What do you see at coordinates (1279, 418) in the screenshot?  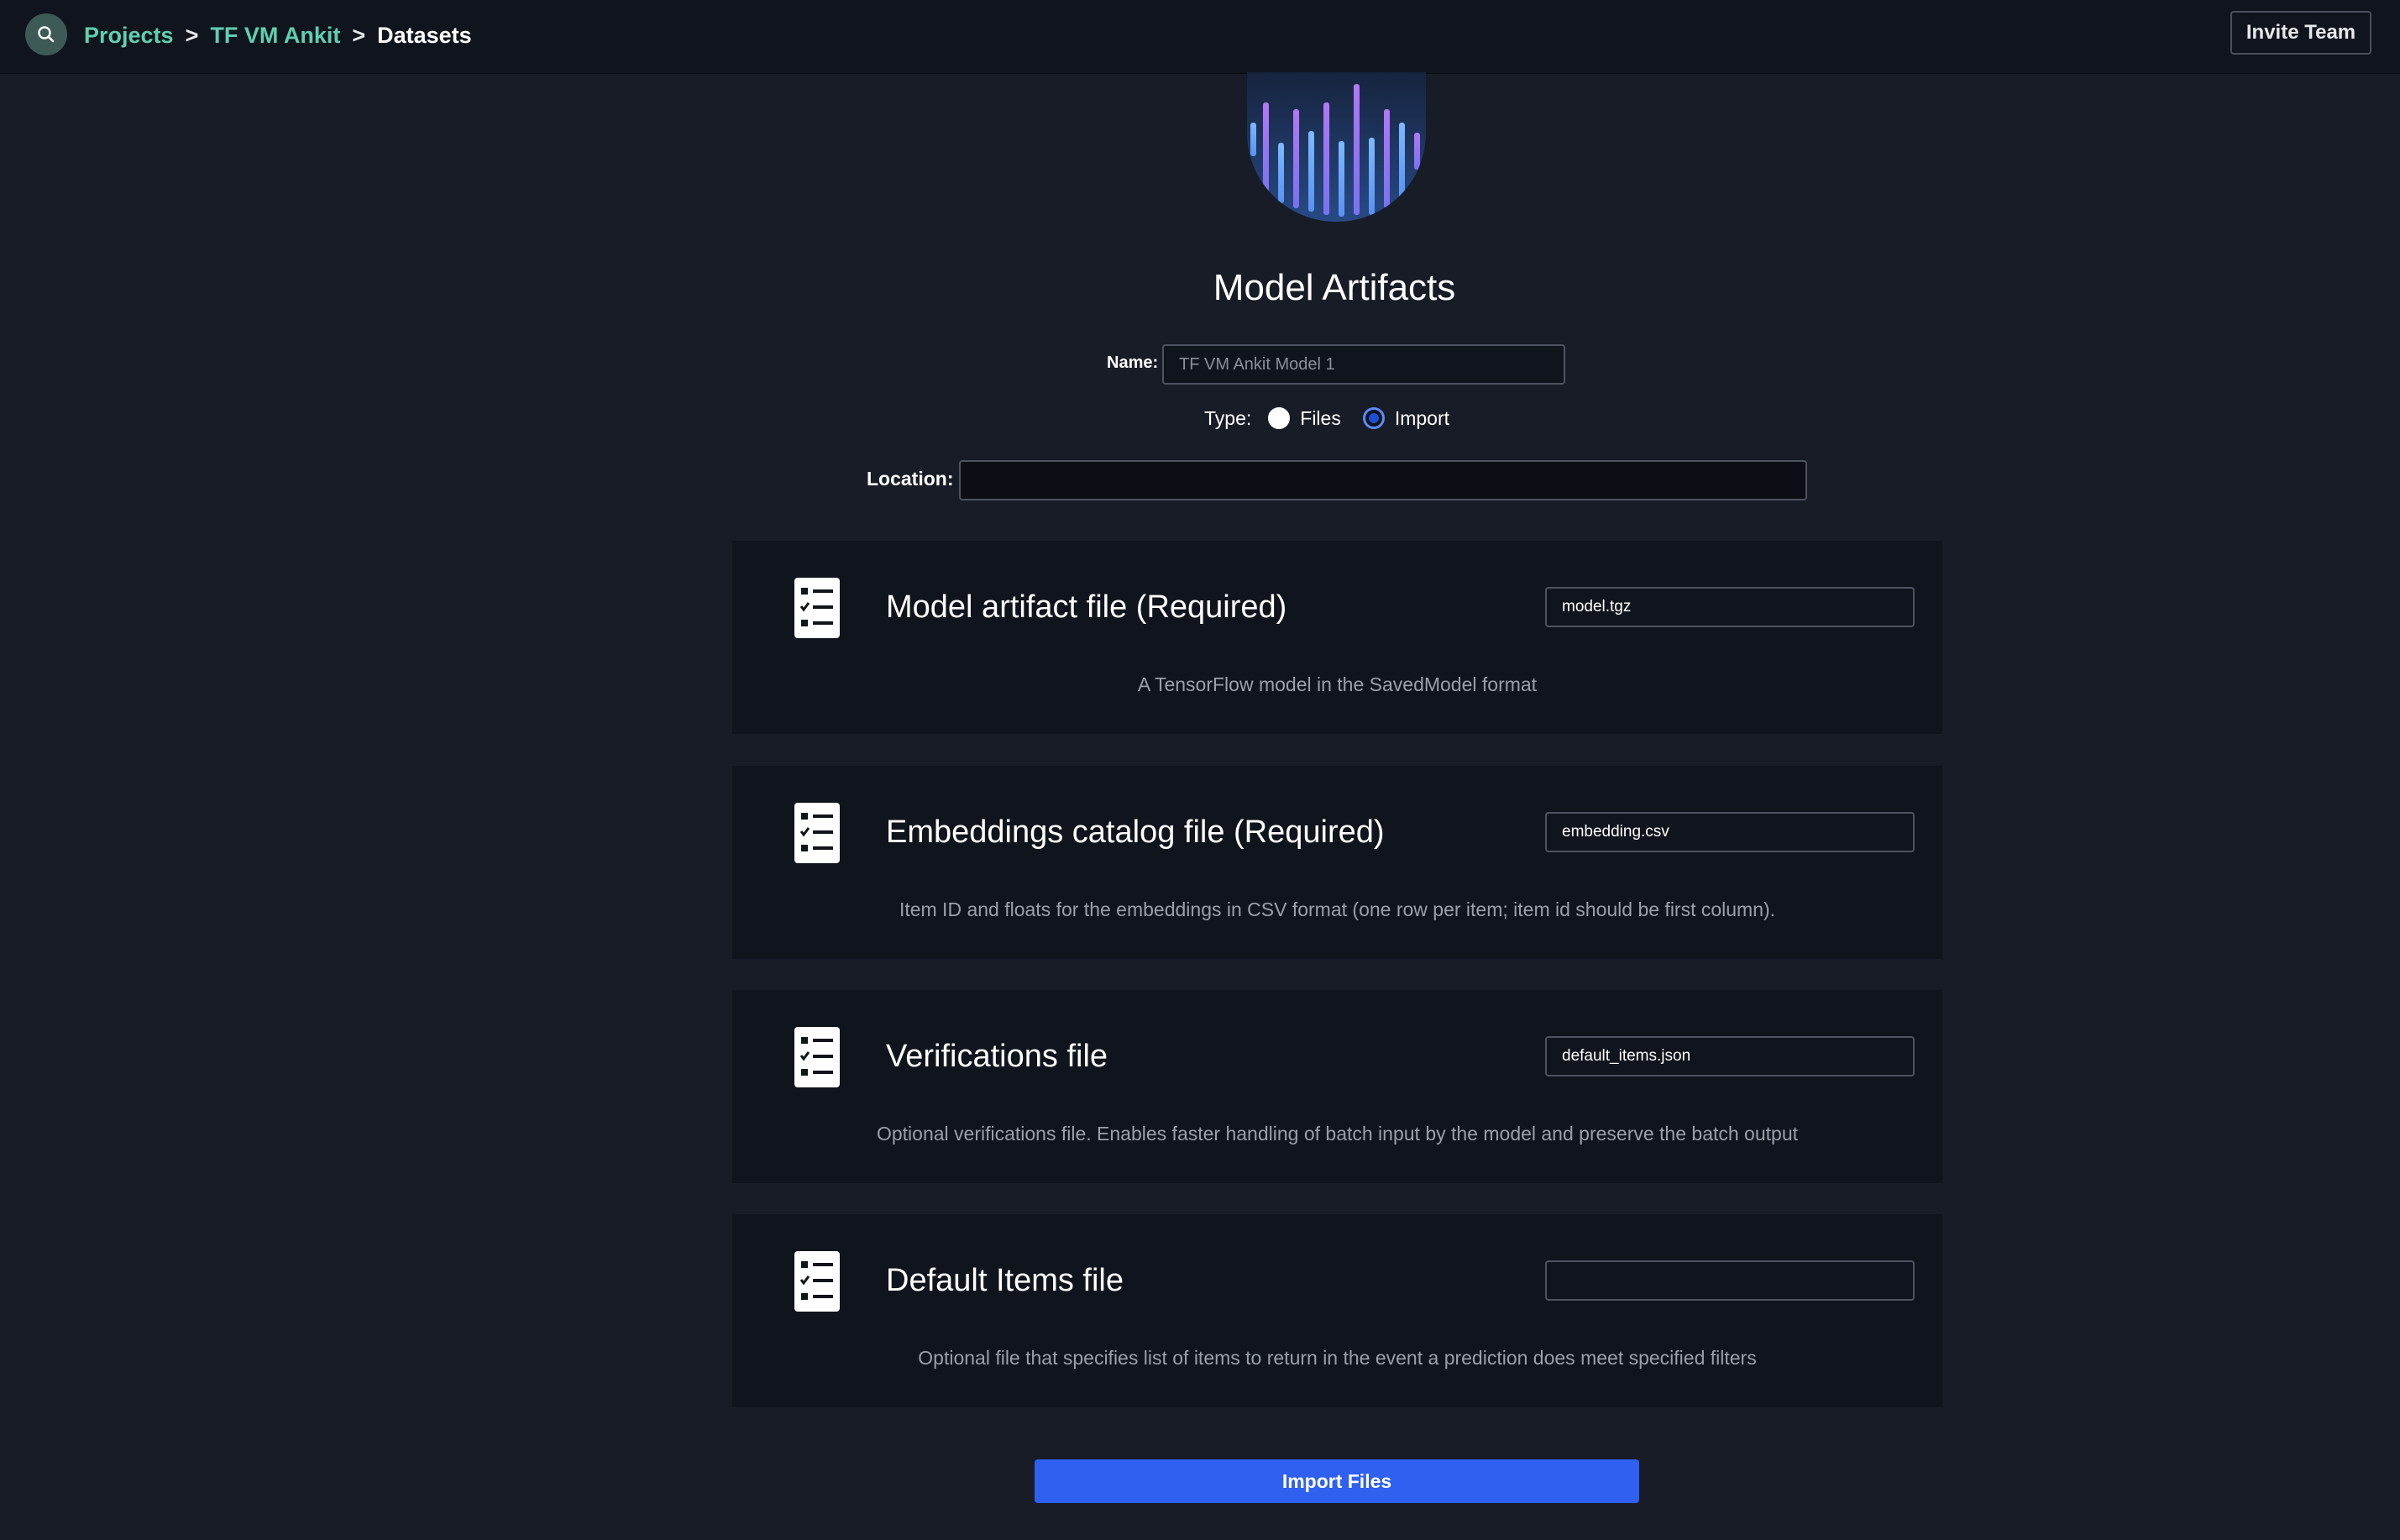 I see `type-radio-files` at bounding box center [1279, 418].